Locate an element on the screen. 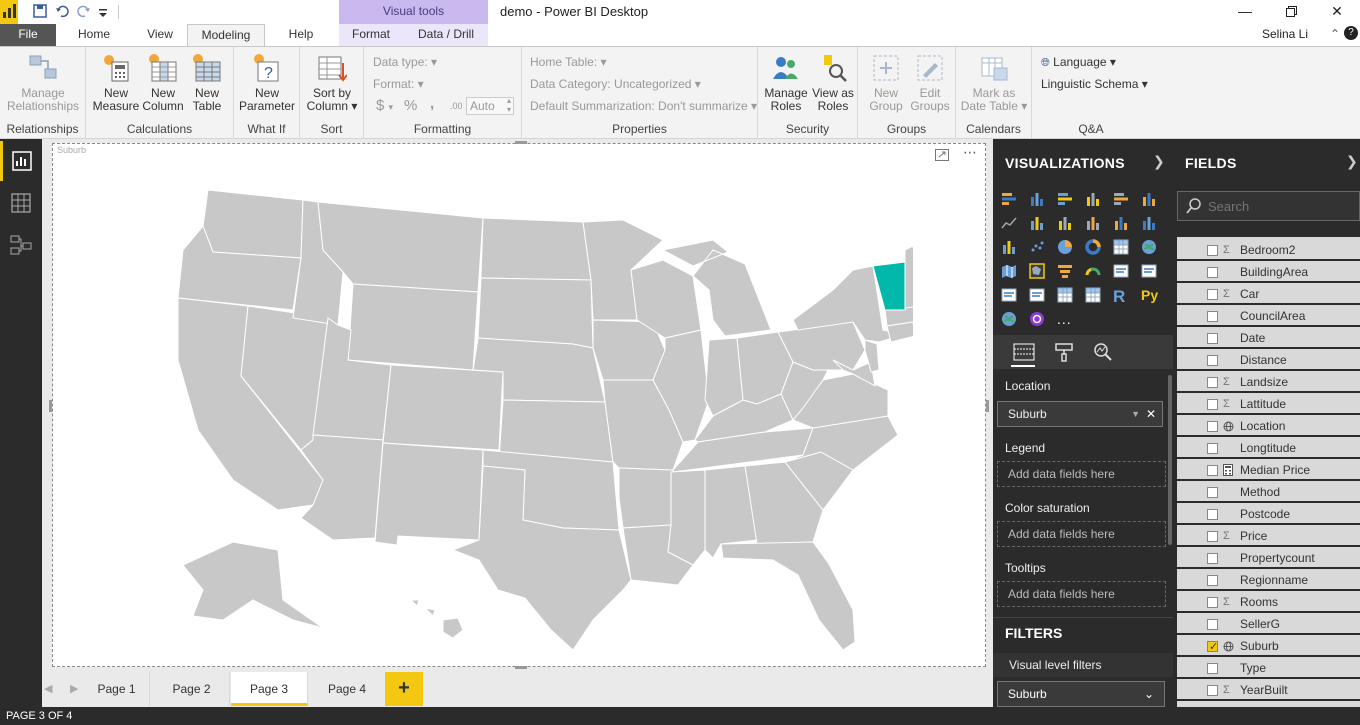 This screenshot has width=1360, height=725. card-icon is located at coordinates (1122, 272).